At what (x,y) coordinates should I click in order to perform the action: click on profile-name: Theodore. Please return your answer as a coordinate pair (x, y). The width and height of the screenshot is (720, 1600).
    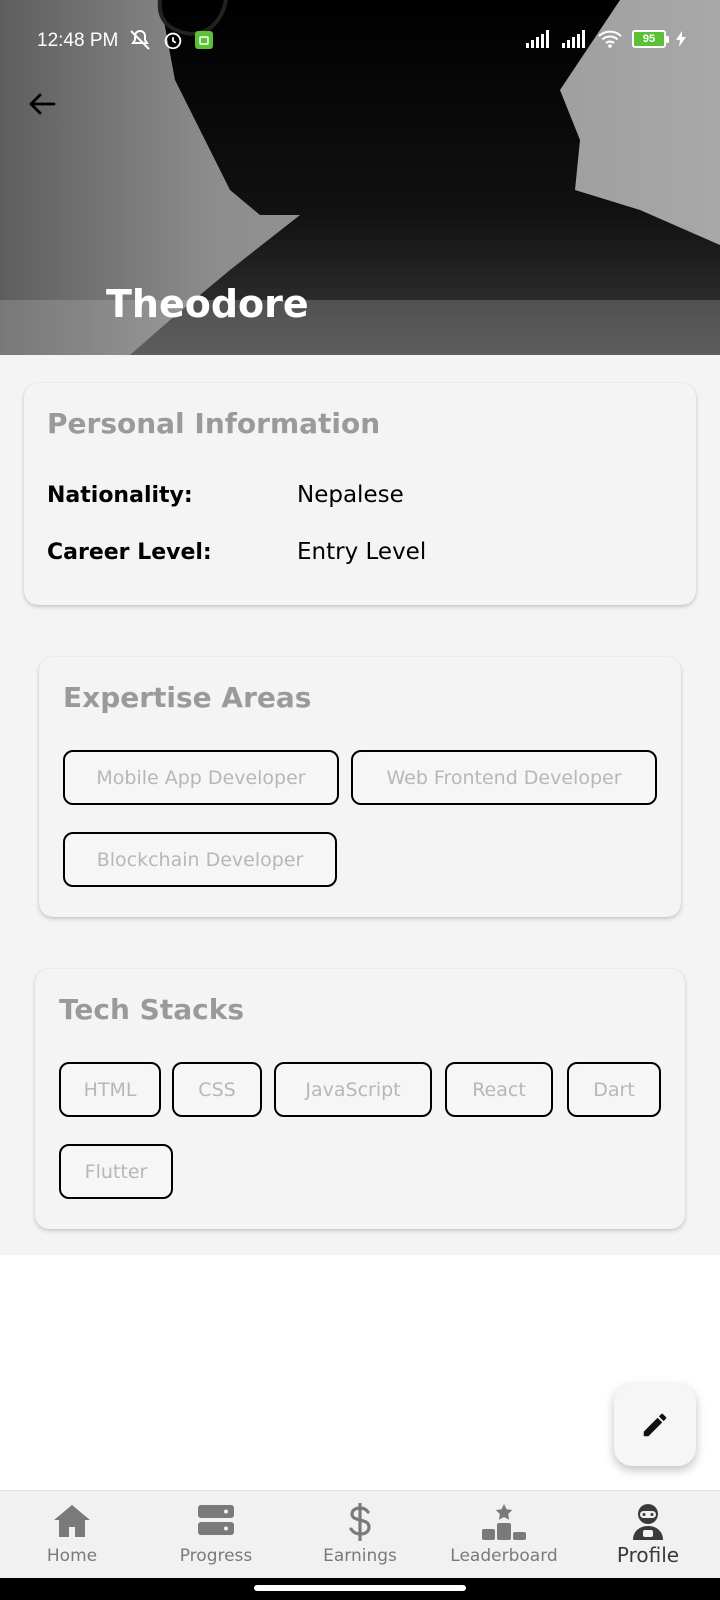
    Looking at the image, I should click on (207, 304).